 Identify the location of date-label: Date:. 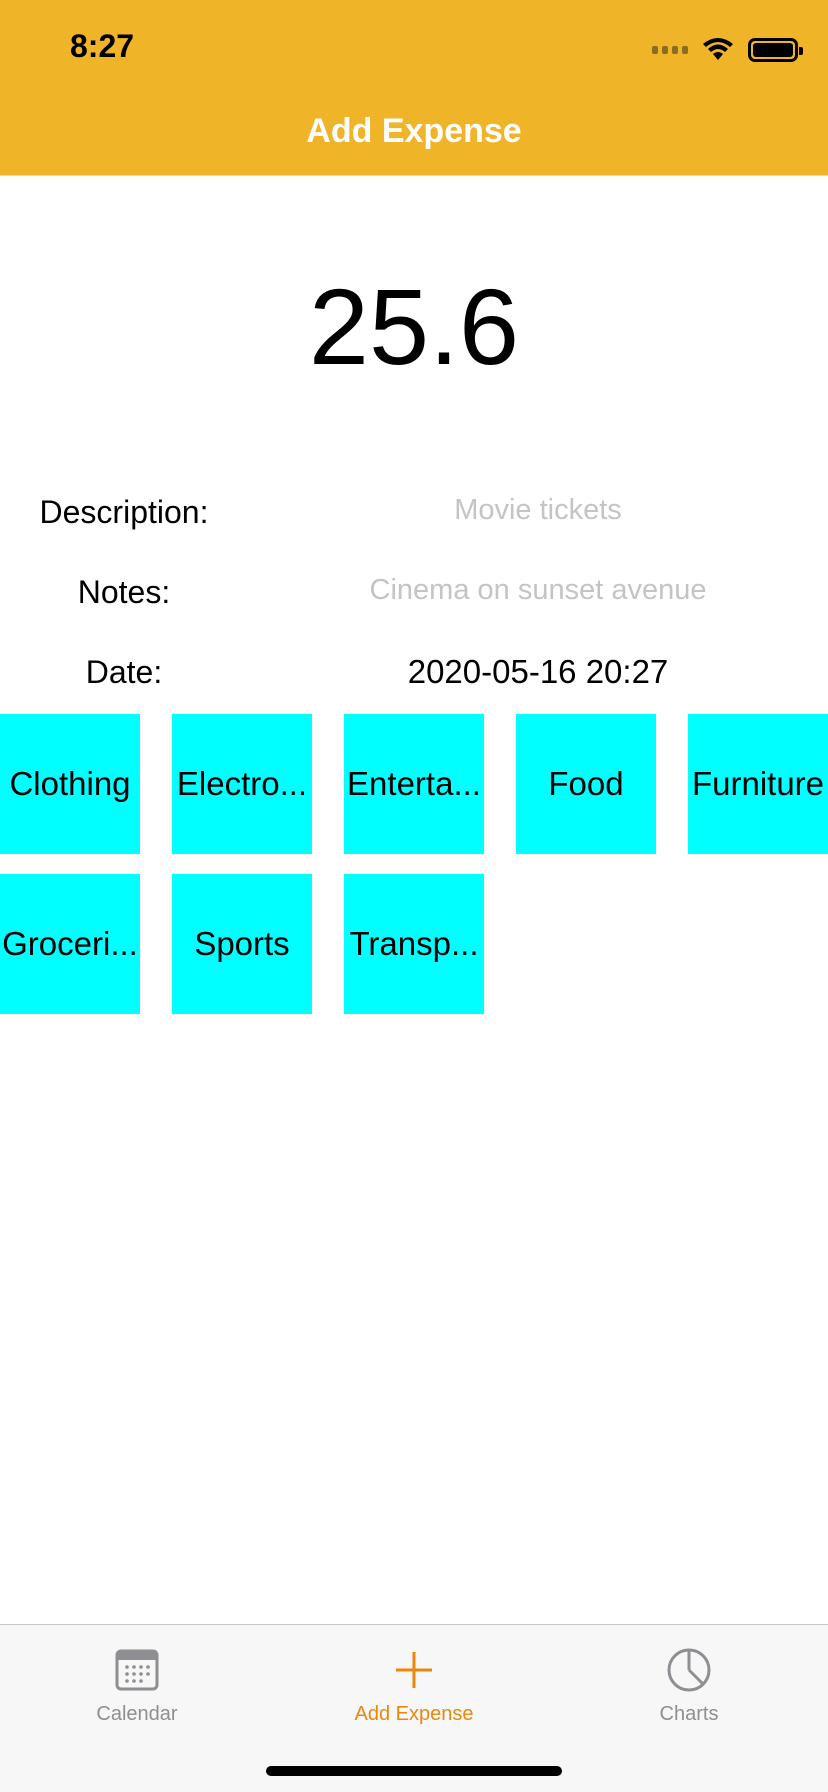
(124, 672).